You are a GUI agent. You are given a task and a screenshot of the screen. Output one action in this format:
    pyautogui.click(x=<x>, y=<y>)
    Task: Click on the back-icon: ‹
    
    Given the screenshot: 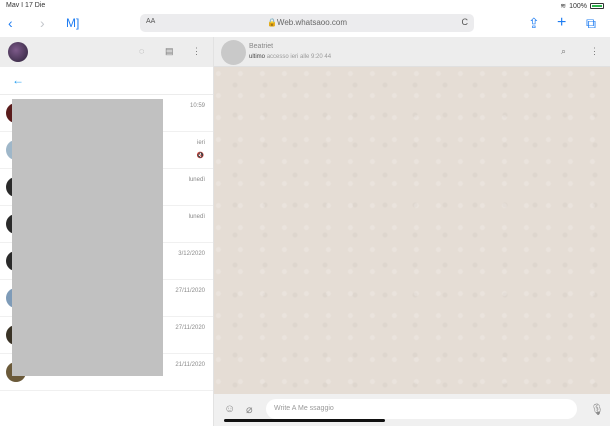 What is the action you would take?
    pyautogui.click(x=10, y=23)
    